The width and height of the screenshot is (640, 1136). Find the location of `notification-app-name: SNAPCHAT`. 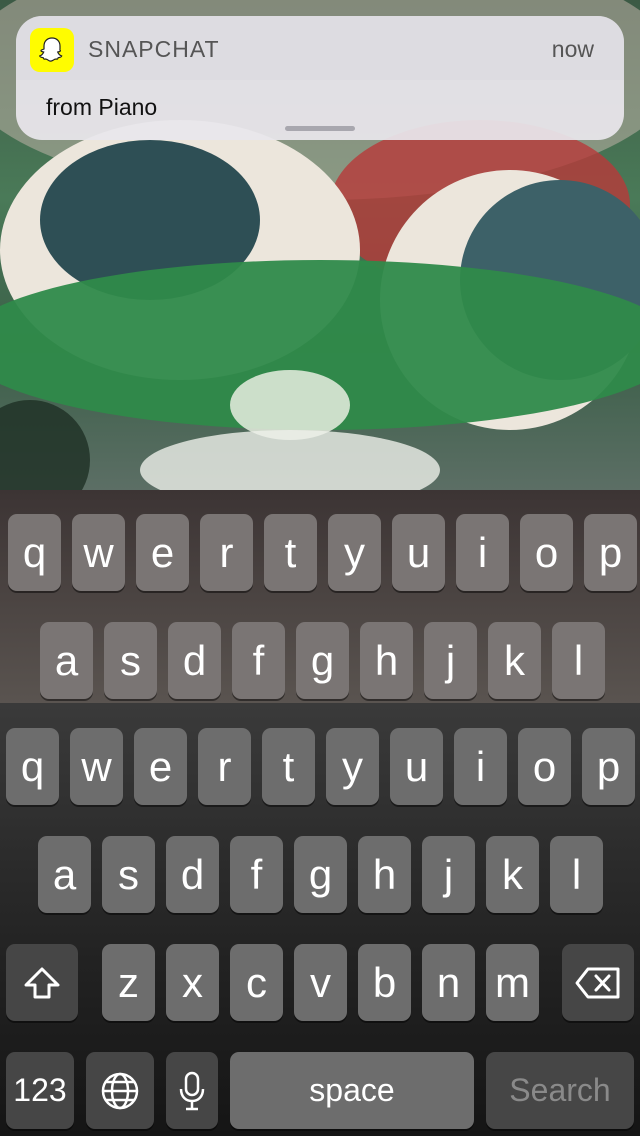

notification-app-name: SNAPCHAT is located at coordinates (154, 49).